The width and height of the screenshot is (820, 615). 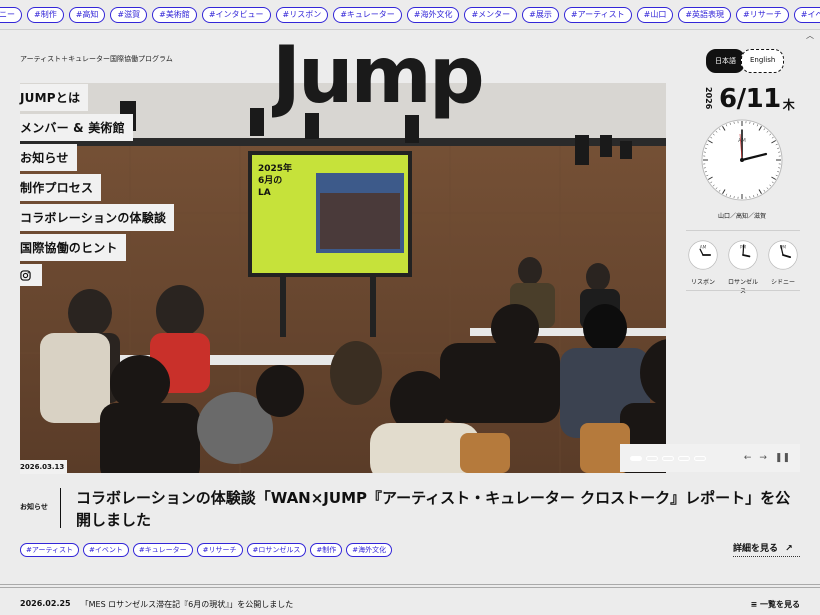 I want to click on post-divider, so click(x=60, y=508).